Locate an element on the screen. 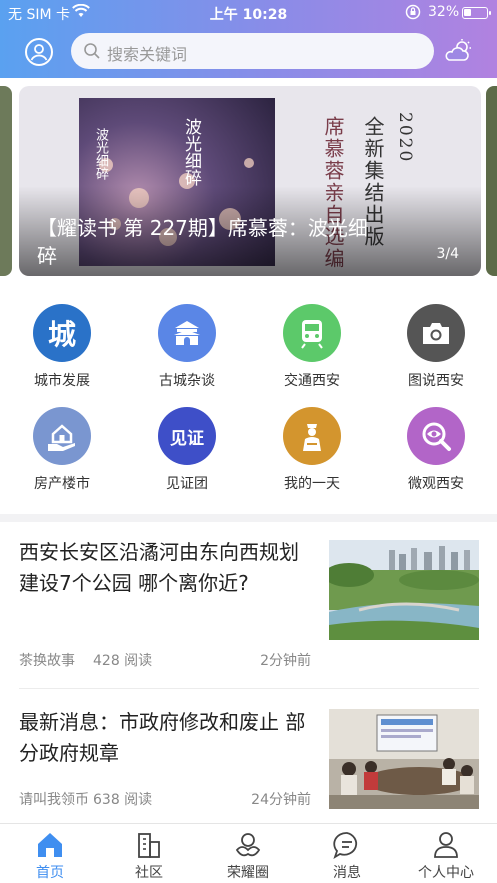 The height and width of the screenshot is (883, 497). app-header: 无 SIM 卡 上午 10:28 32% 搜索关键词 is located at coordinates (248, 39).